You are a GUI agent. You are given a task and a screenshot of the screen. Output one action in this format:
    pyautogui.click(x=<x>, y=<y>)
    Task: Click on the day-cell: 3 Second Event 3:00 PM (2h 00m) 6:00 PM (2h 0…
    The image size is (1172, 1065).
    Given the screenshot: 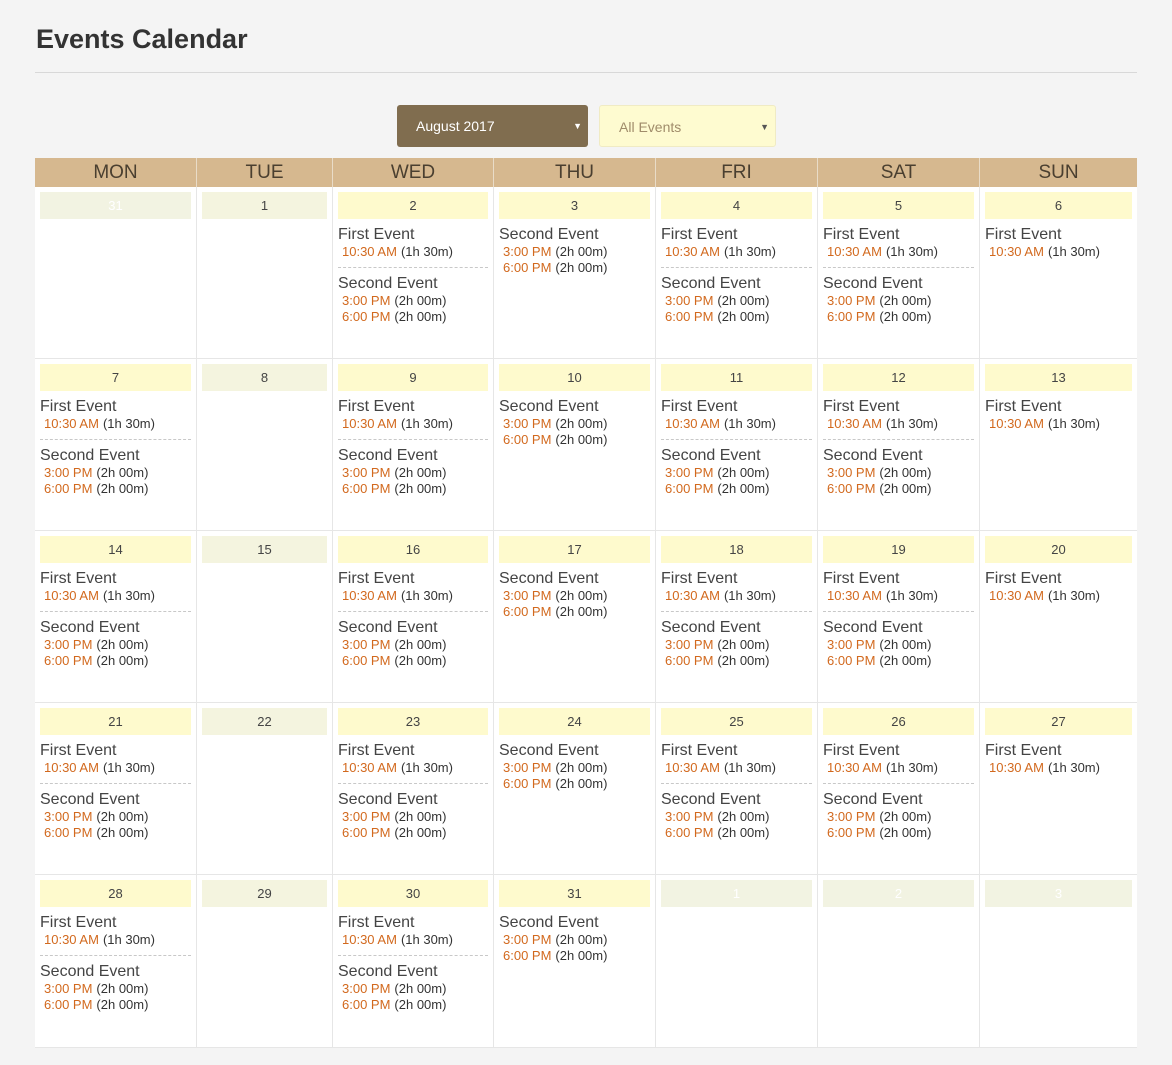 What is the action you would take?
    pyautogui.click(x=575, y=272)
    